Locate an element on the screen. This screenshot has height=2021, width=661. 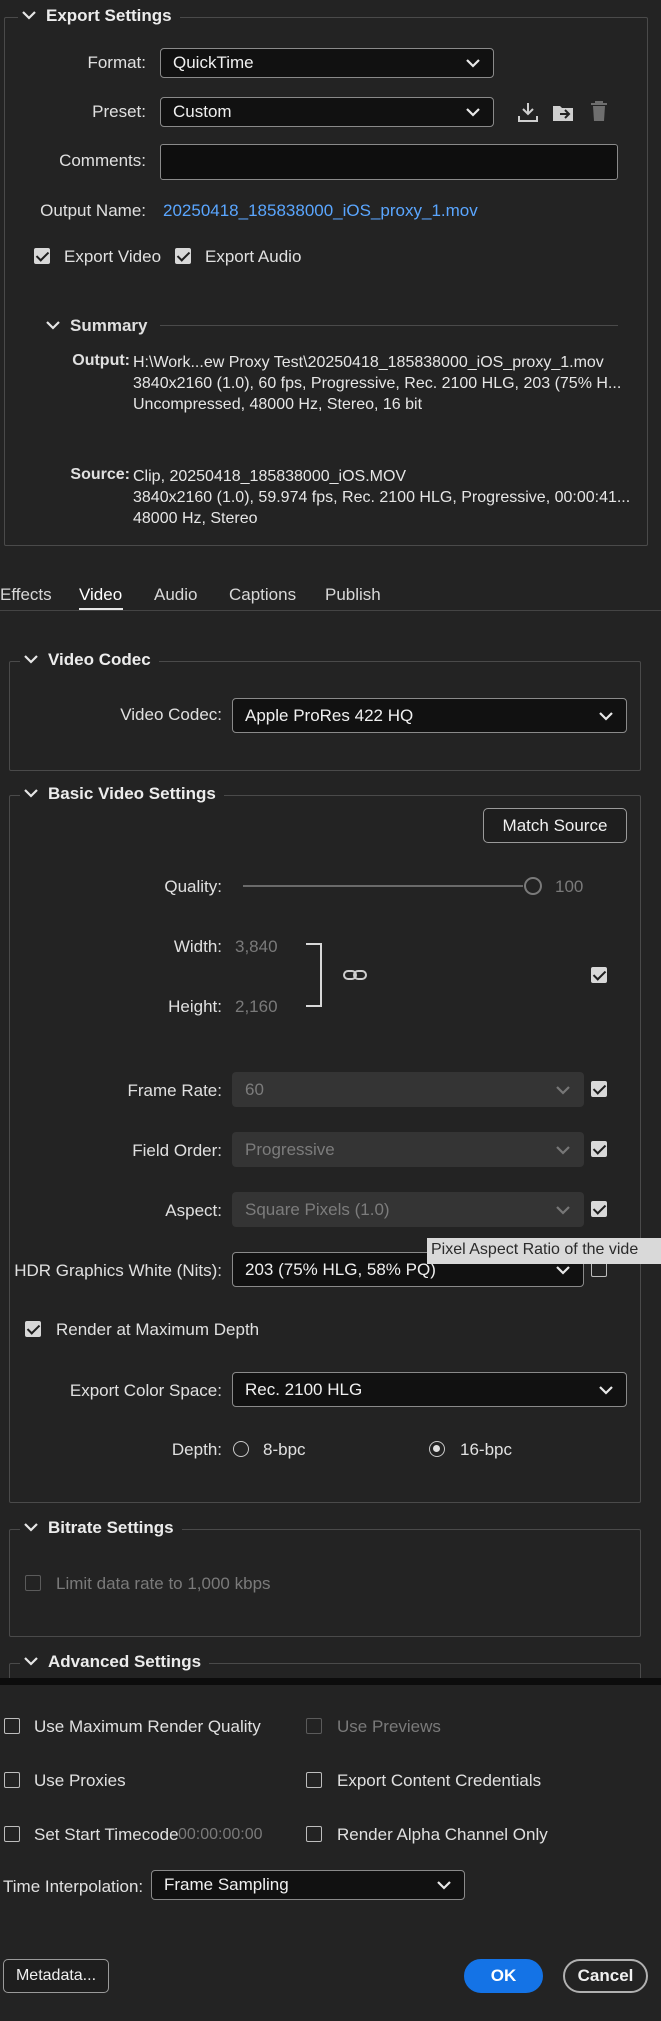
time-interpolation-dropdown: Frame Sampling is located at coordinates (308, 1885).